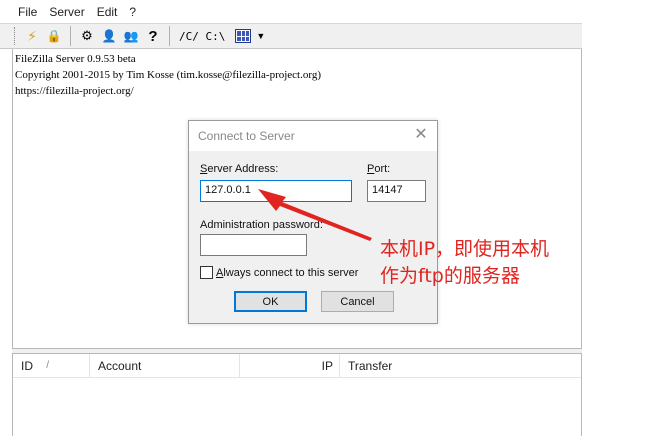 The image size is (645, 436). I want to click on annotation-text: 本机IP，即使用本机 作为ftp的服务器, so click(465, 262).